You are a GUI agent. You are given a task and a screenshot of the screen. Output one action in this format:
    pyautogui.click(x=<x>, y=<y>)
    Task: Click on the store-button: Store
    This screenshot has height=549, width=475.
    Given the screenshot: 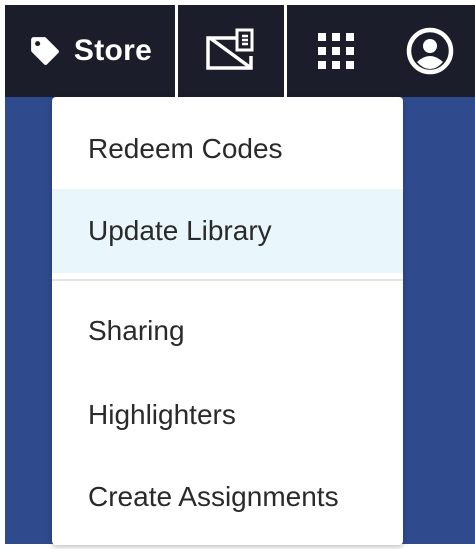 What is the action you would take?
    pyautogui.click(x=90, y=51)
    